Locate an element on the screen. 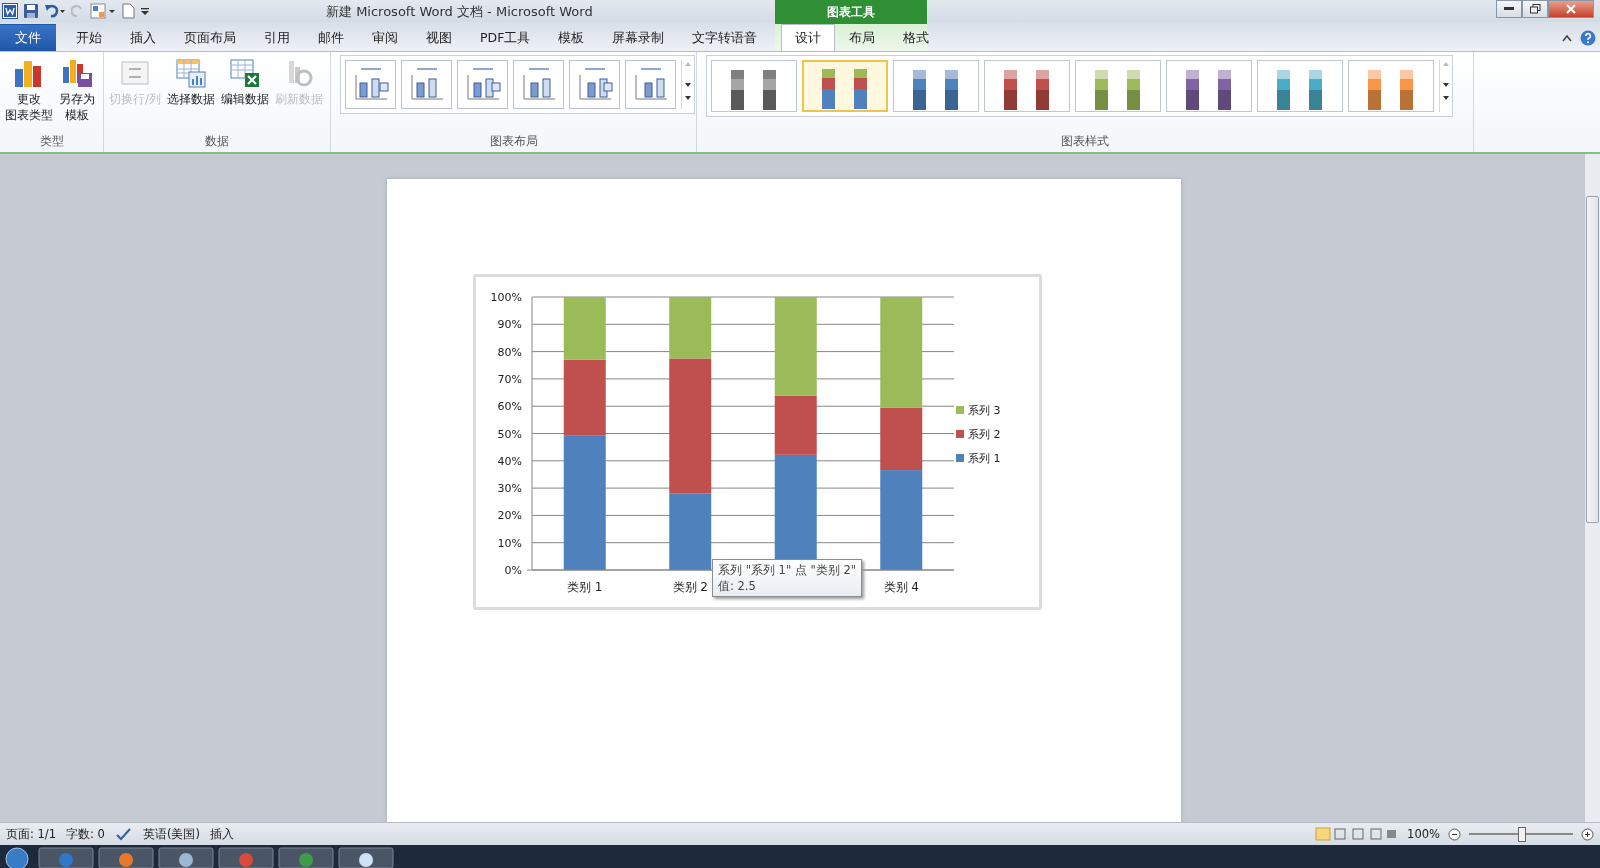  minimize-button is located at coordinates (1509, 9).